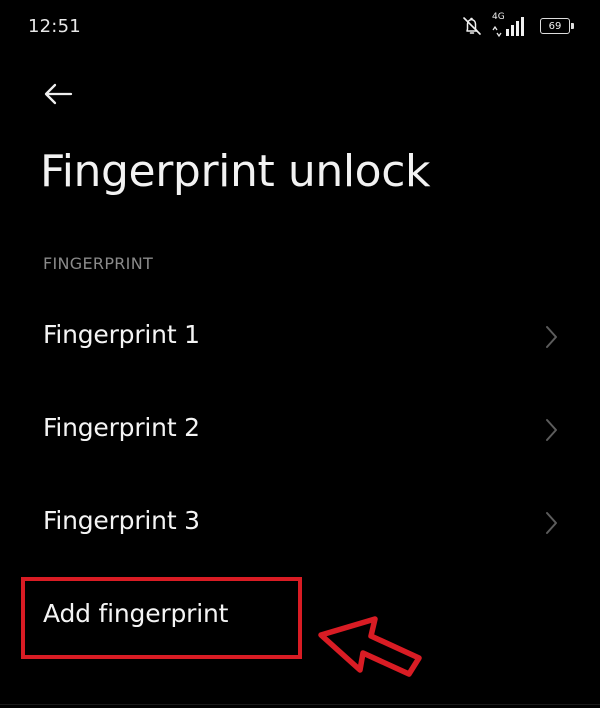  What do you see at coordinates (512, 25) in the screenshot?
I see `mobile-signal-icon: 4G` at bounding box center [512, 25].